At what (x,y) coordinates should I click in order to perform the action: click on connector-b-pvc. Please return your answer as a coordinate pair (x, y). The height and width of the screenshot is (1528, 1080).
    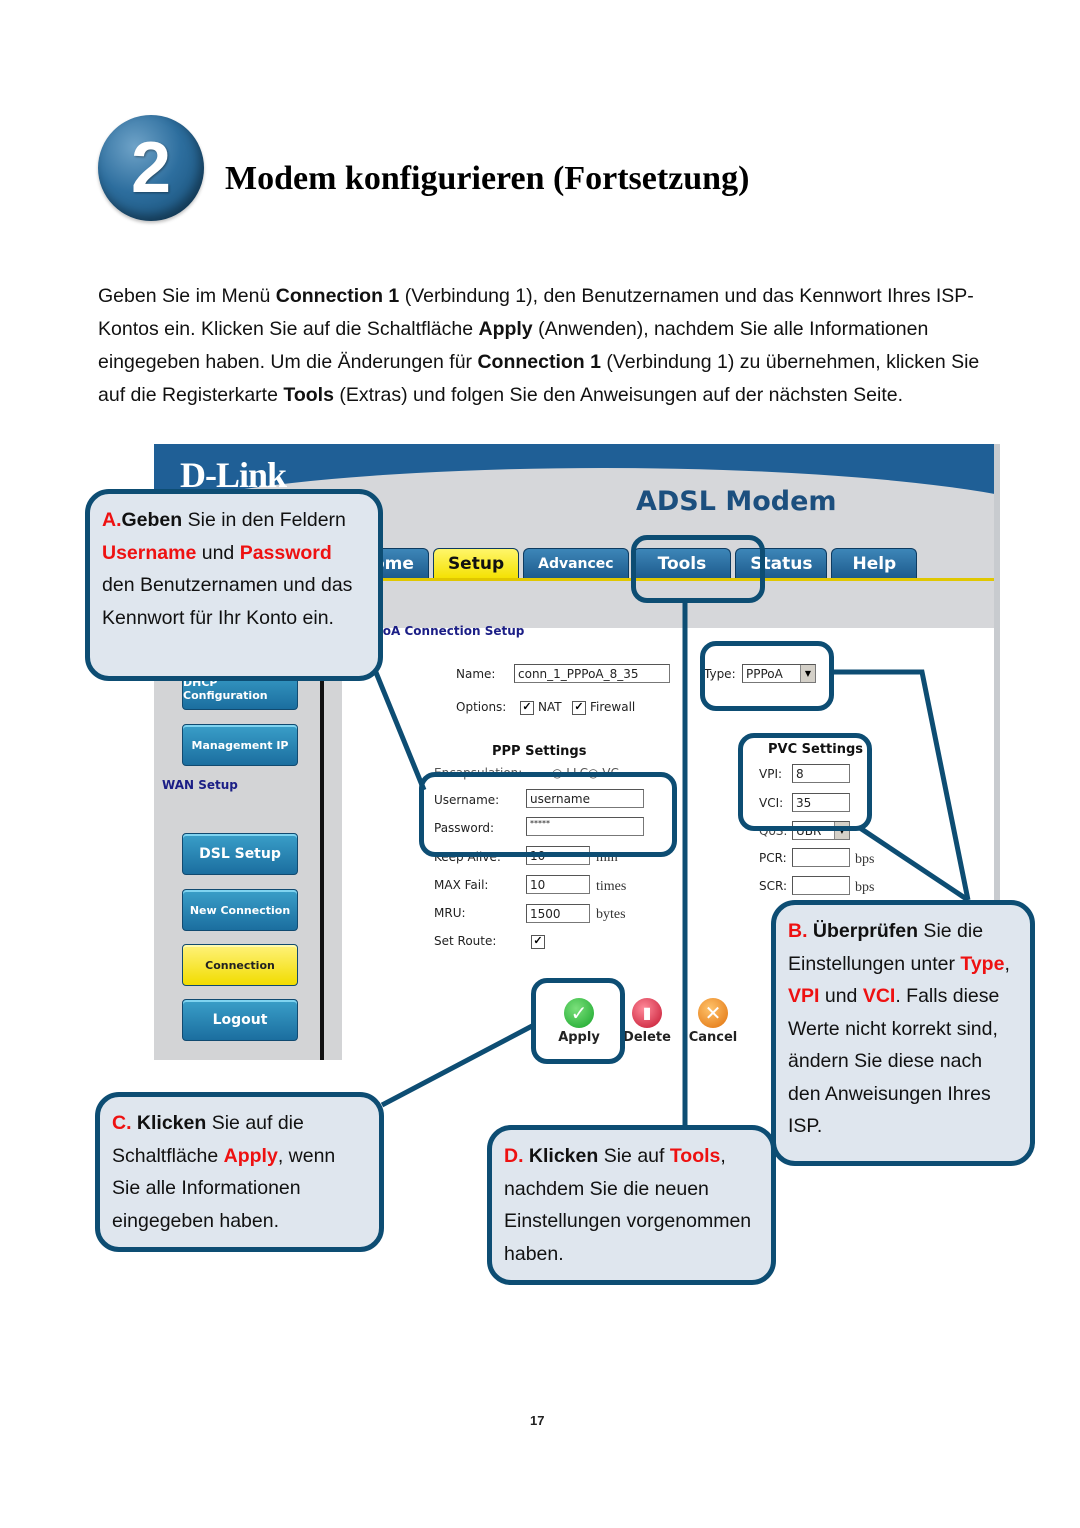
    Looking at the image, I should click on (914, 864).